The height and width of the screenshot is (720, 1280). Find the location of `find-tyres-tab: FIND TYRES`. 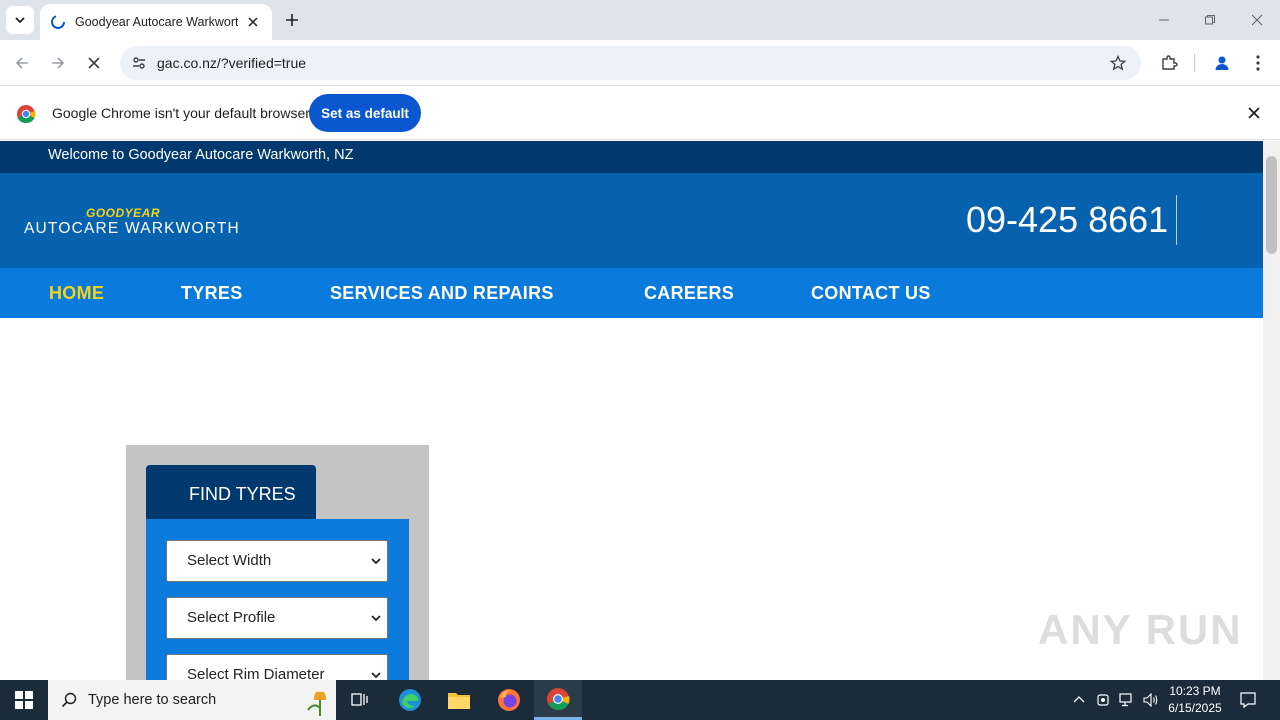

find-tyres-tab: FIND TYRES is located at coordinates (231, 493).